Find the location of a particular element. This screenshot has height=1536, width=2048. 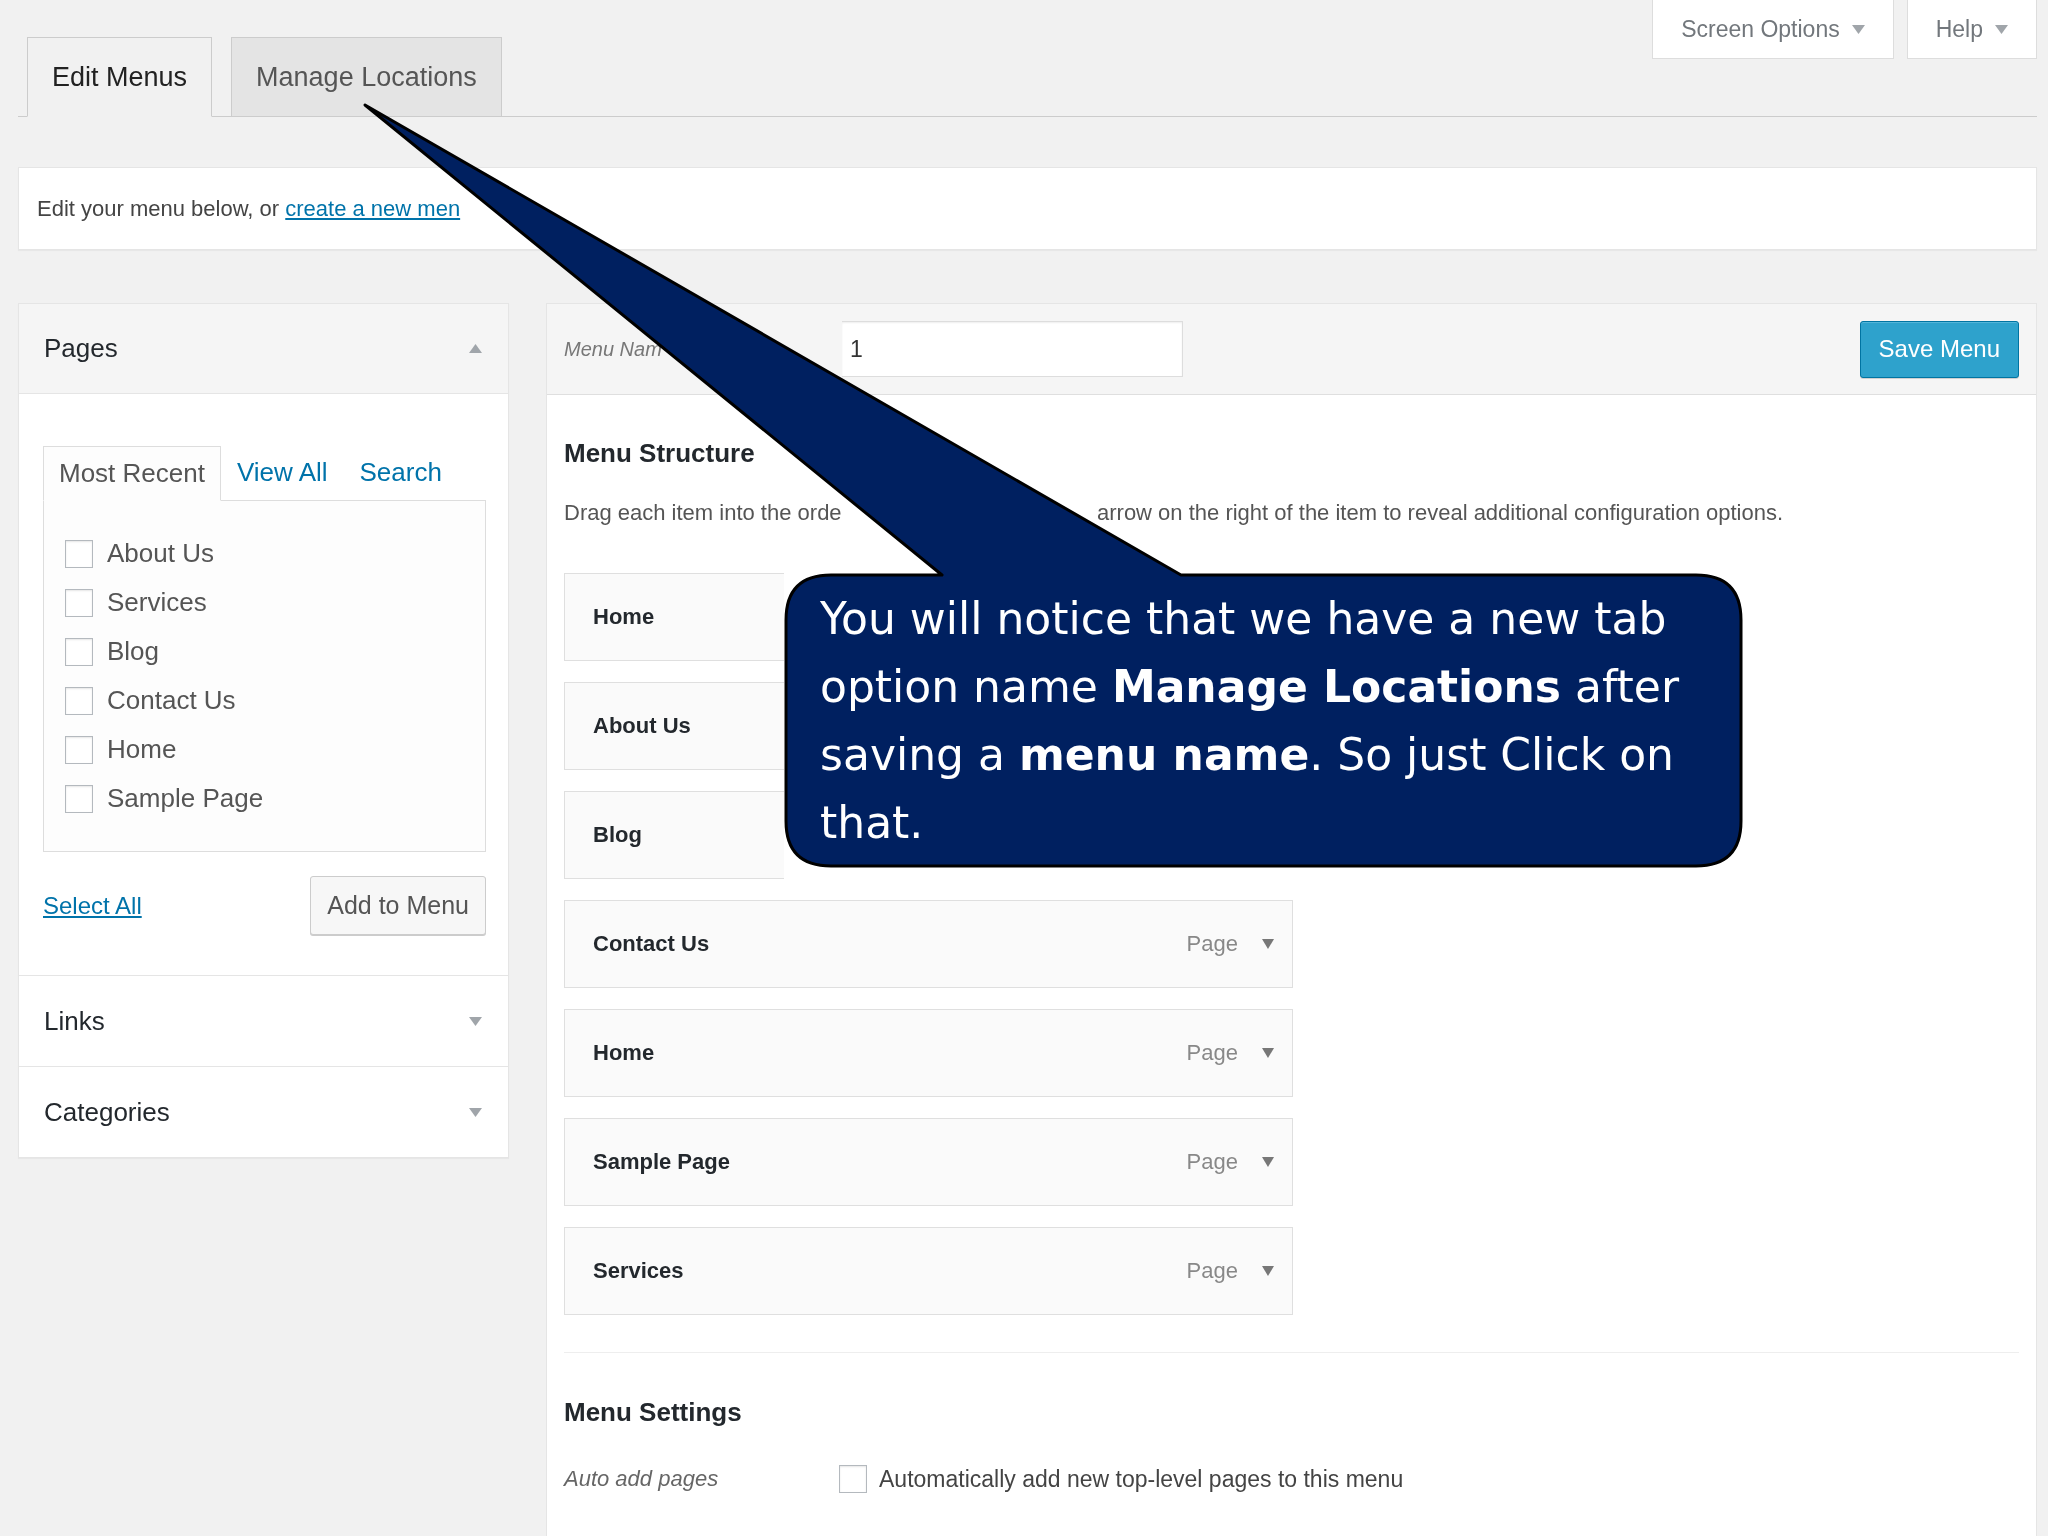

select-all-link: Select All is located at coordinates (92, 905).